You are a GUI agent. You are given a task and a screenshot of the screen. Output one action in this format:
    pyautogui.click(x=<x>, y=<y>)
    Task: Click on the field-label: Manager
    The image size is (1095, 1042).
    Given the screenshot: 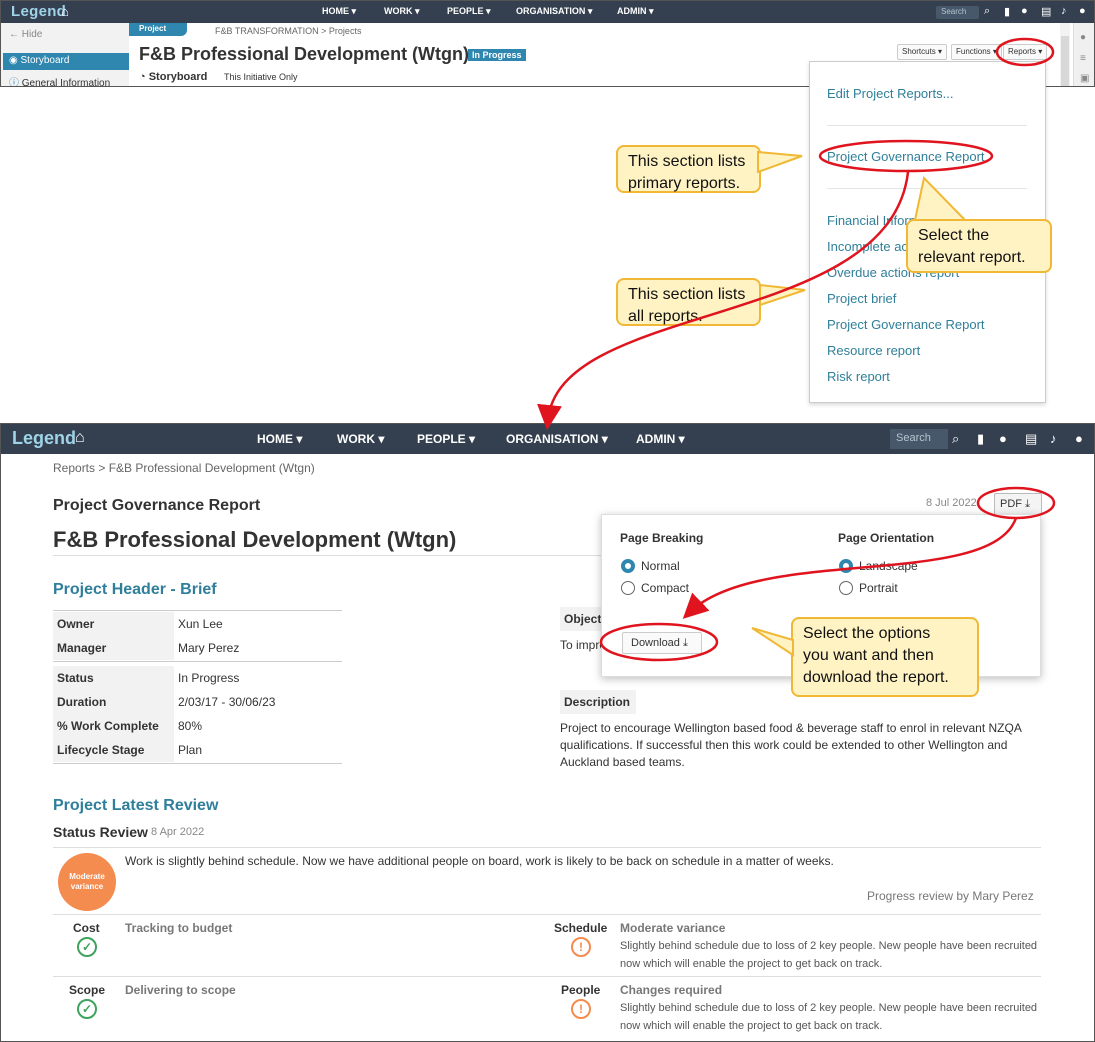 What is the action you would take?
    pyautogui.click(x=113, y=648)
    